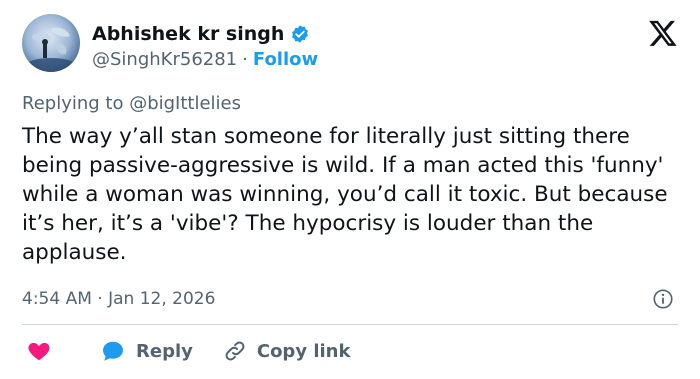 This screenshot has width=700, height=379. I want to click on follow-button: Follow, so click(285, 60).